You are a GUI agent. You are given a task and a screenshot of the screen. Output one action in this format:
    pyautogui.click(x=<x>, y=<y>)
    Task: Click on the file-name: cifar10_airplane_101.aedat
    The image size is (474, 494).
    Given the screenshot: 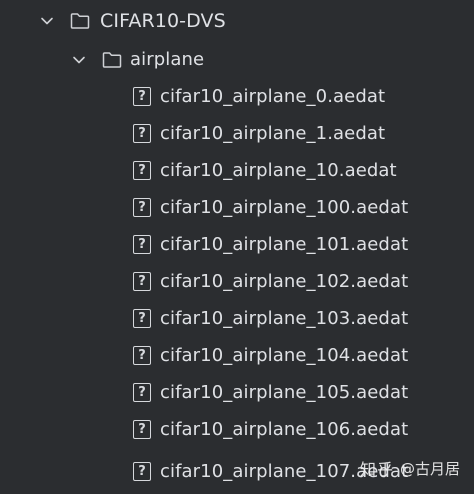 What is the action you would take?
    pyautogui.click(x=284, y=244)
    